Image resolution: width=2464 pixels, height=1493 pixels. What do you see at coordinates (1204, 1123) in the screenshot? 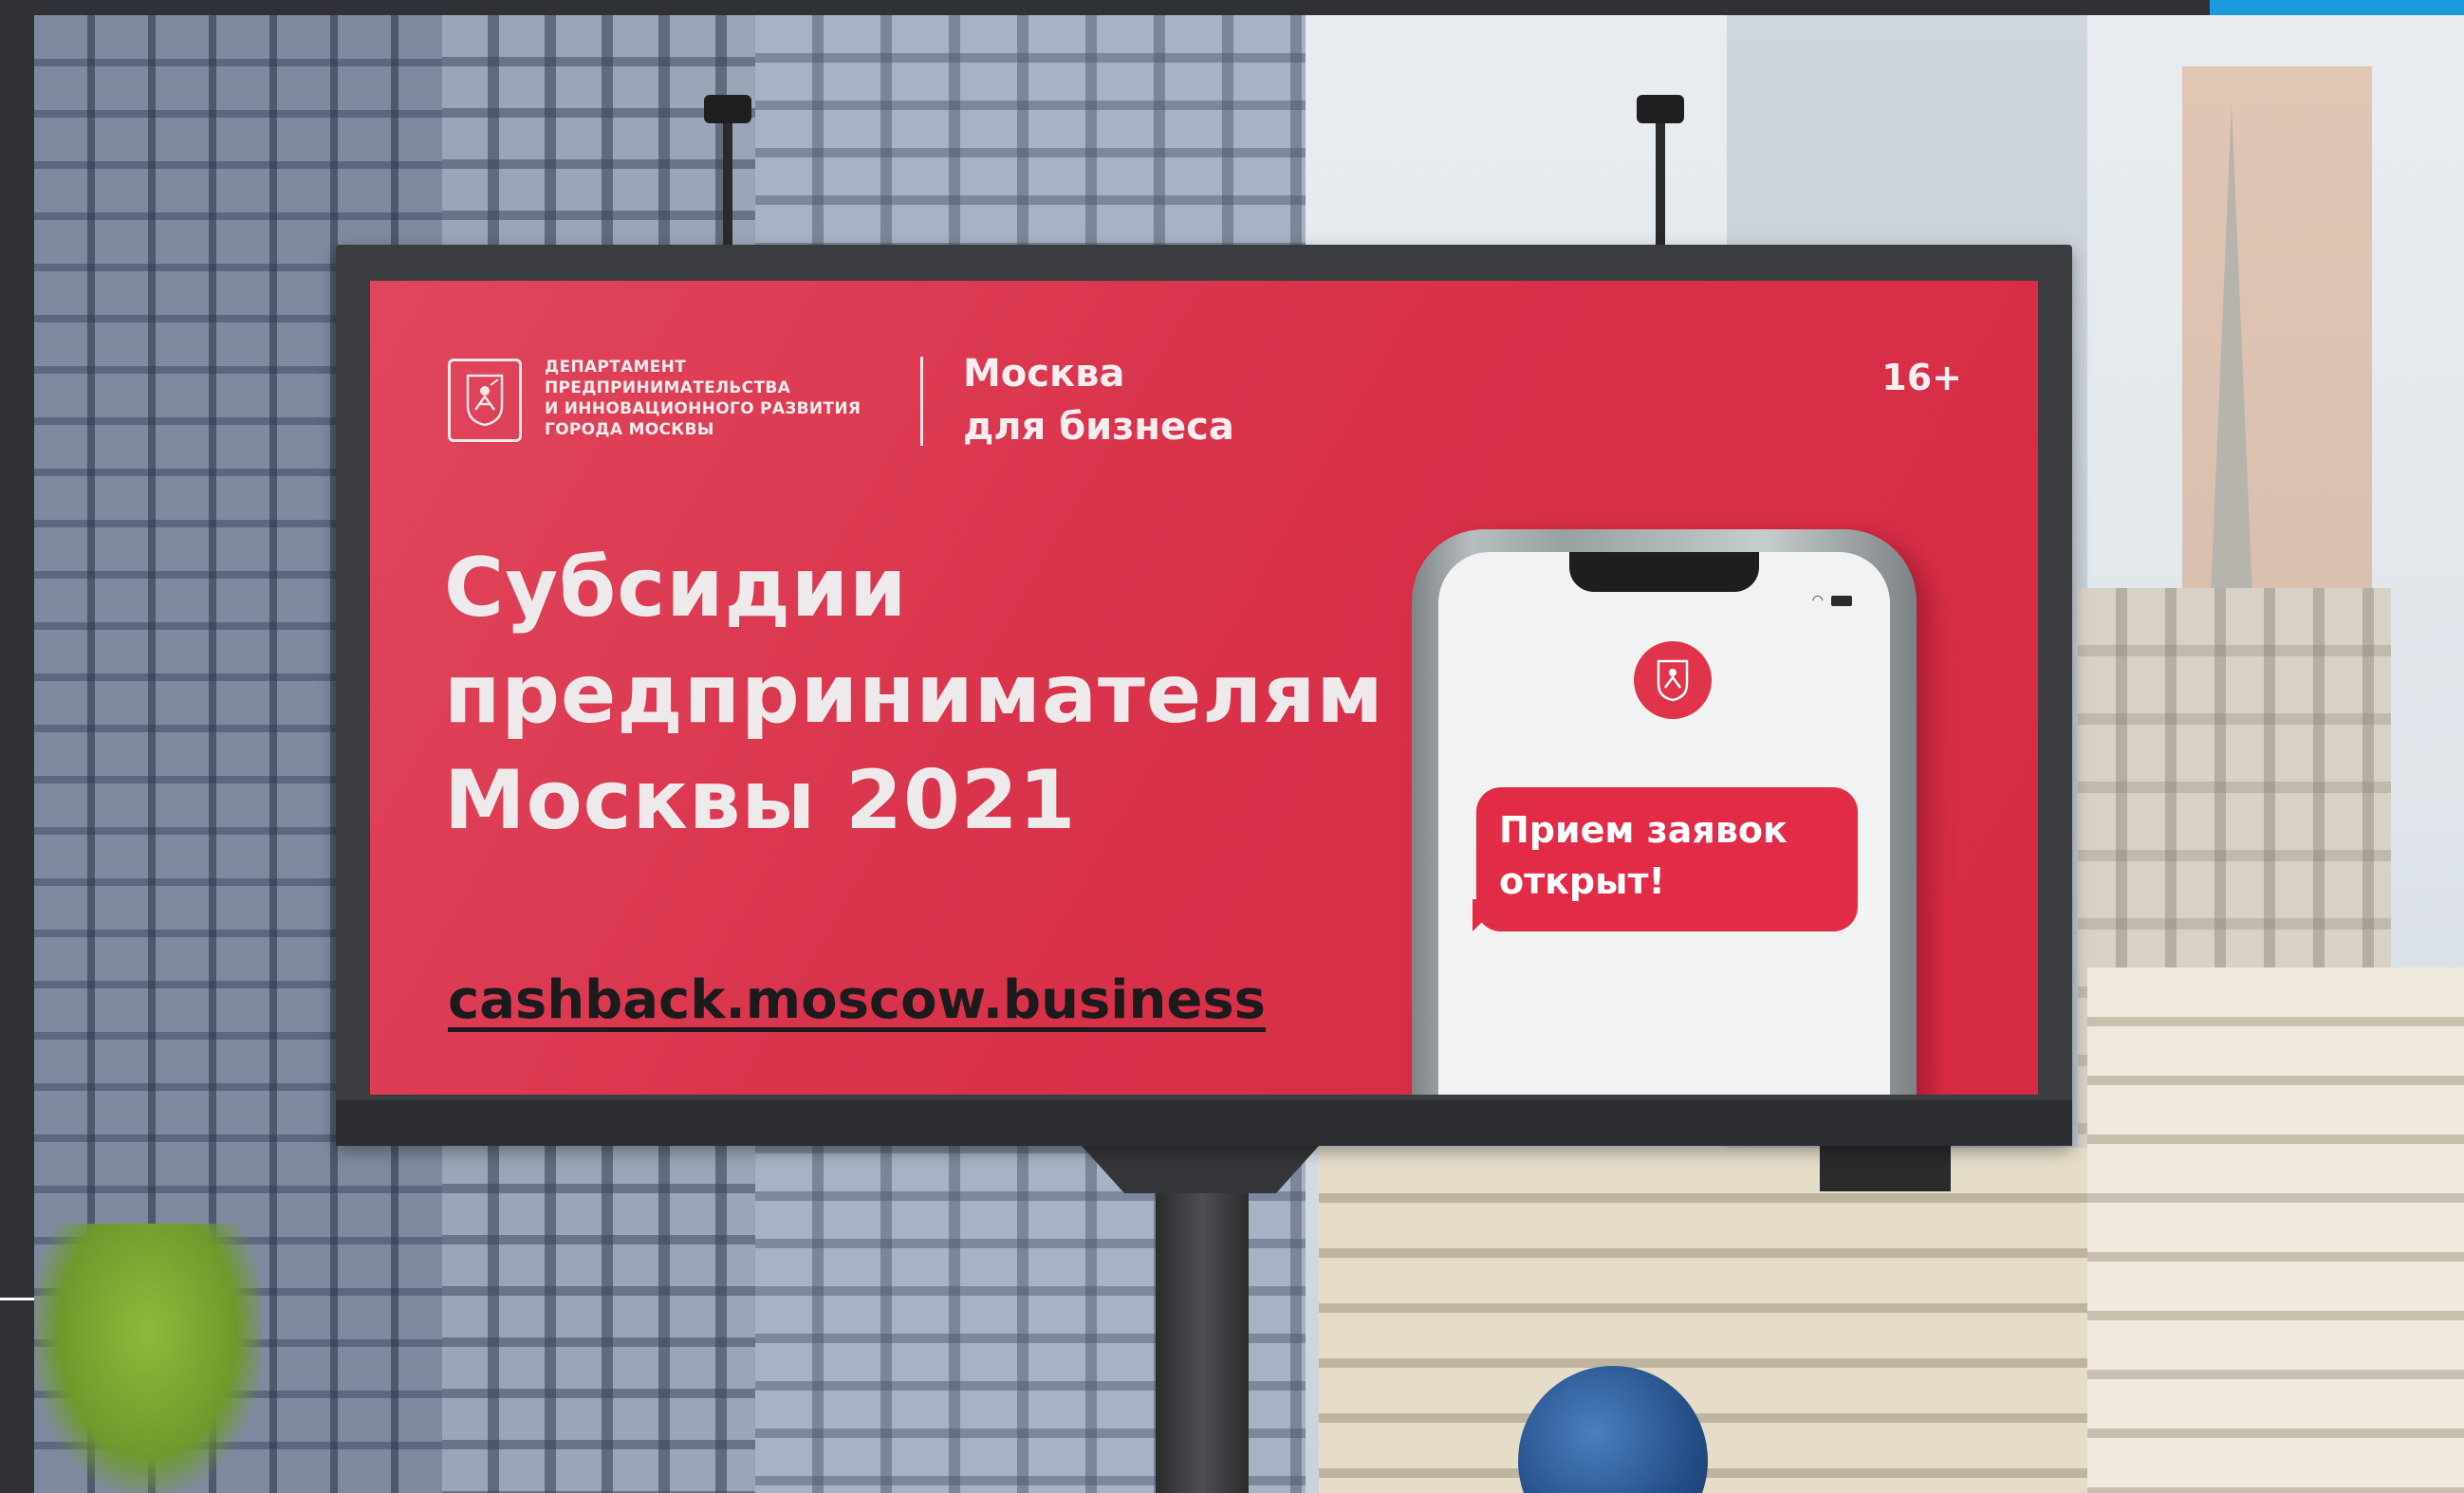
I see `billboard-frame-bottom` at bounding box center [1204, 1123].